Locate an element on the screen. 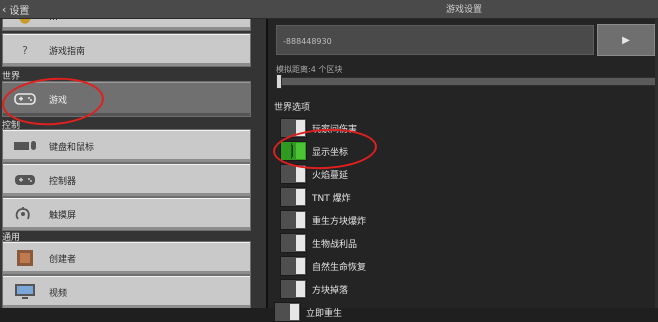 The image size is (658, 322). toggle-on-fill is located at coordinates (300, 151).